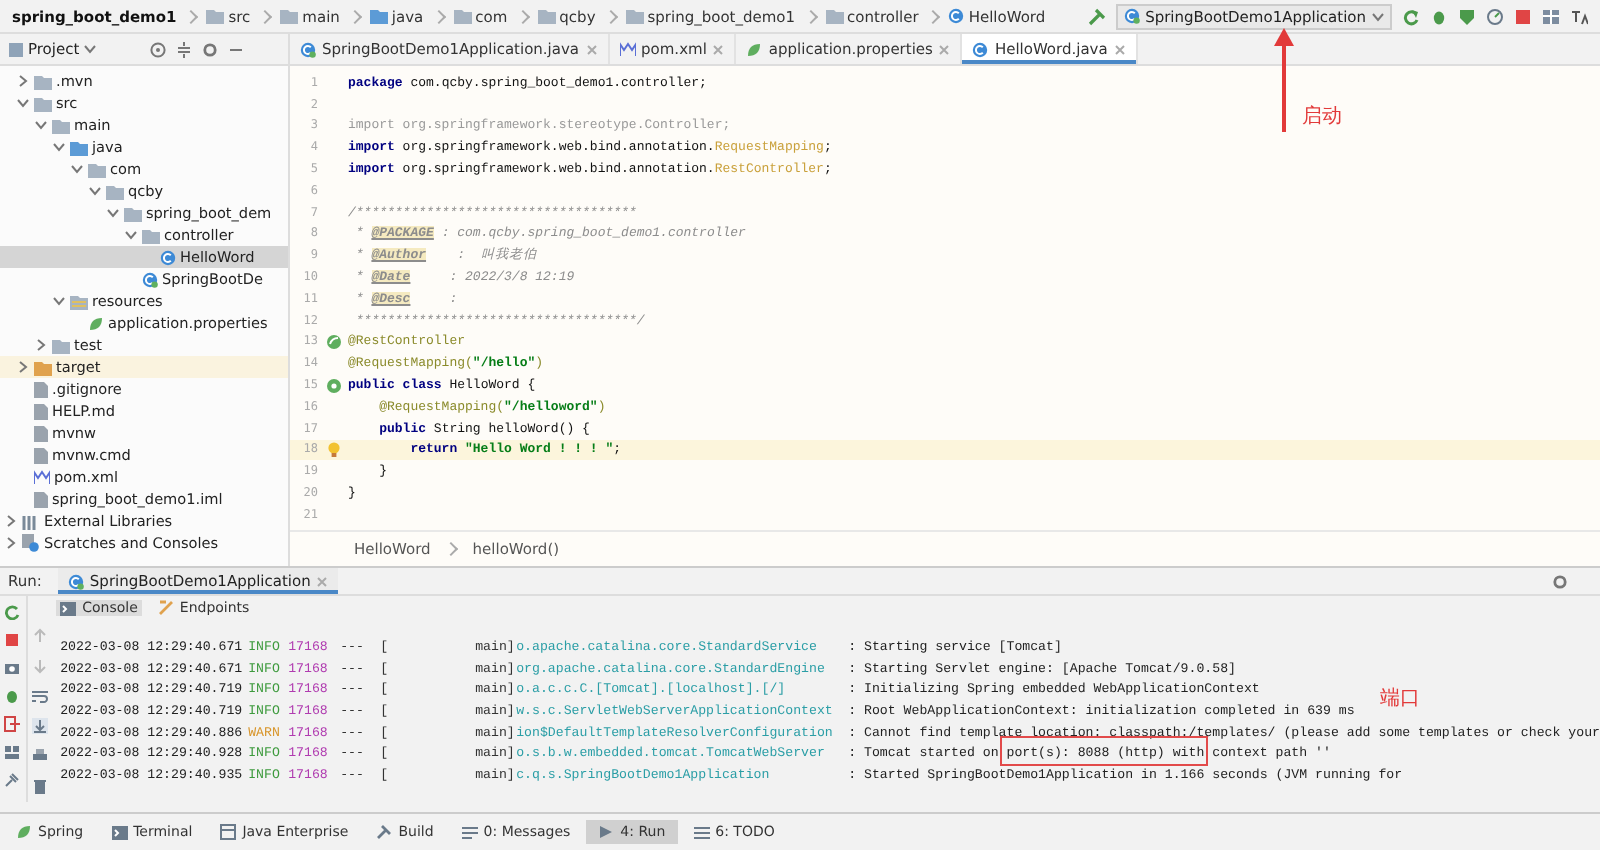  What do you see at coordinates (41, 499) in the screenshot?
I see `file-icon` at bounding box center [41, 499].